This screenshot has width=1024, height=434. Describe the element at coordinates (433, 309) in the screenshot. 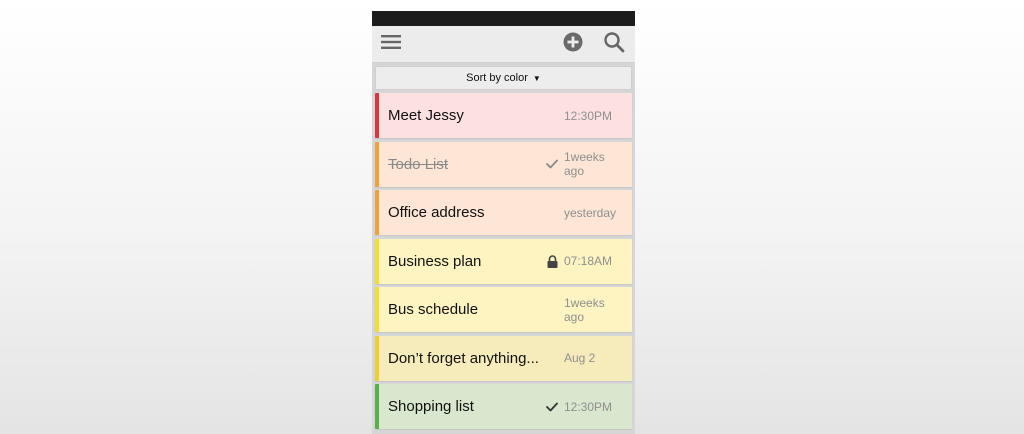

I see `note-title: Bus schedule` at that location.